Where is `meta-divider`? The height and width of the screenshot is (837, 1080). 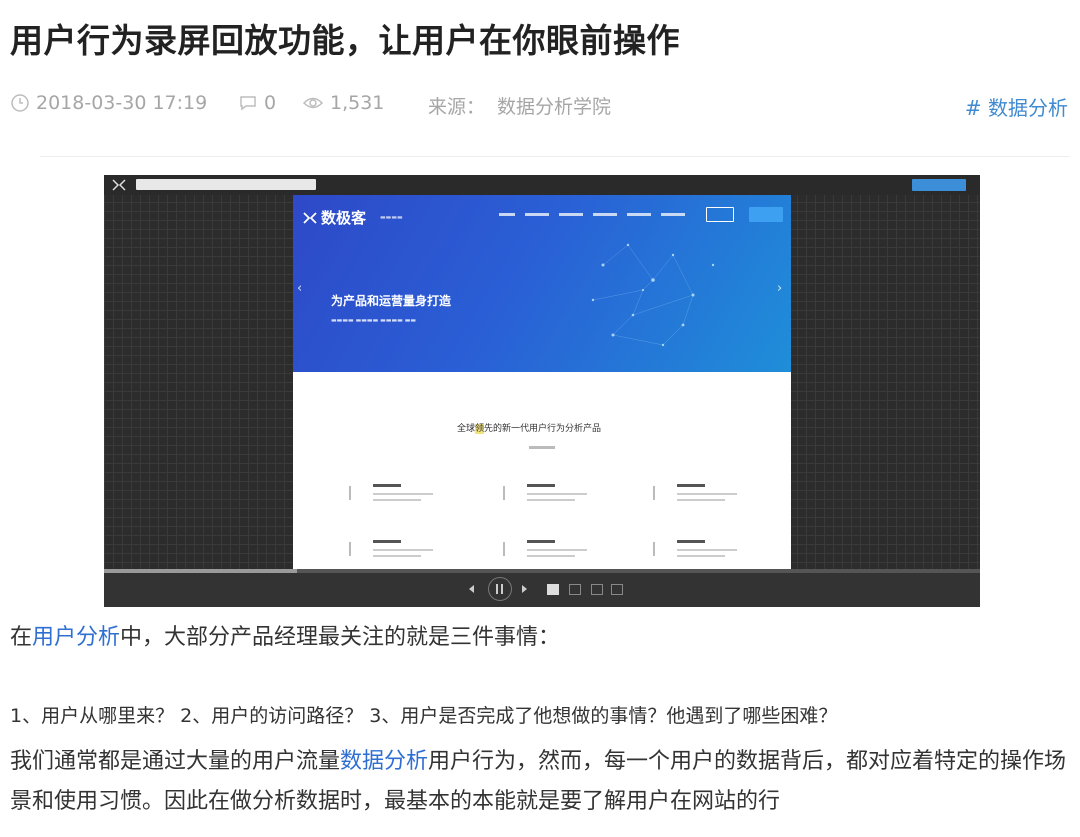 meta-divider is located at coordinates (555, 156).